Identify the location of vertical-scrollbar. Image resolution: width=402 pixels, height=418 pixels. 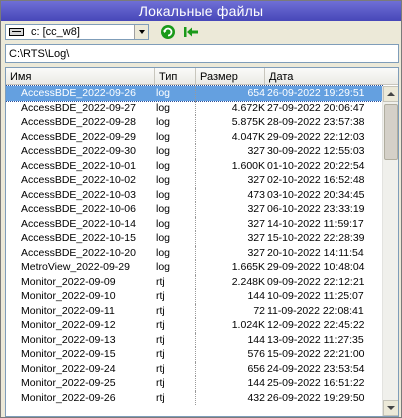
(390, 251).